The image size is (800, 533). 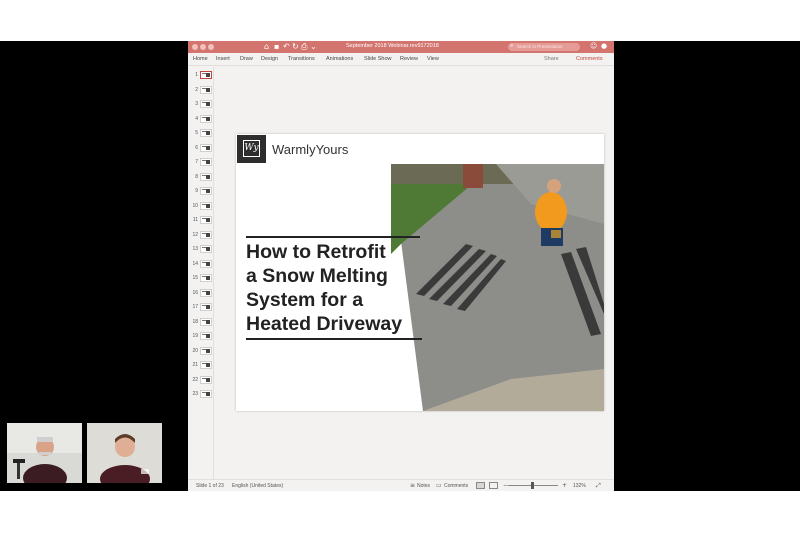 I want to click on tab-review: Review, so click(x=409, y=59).